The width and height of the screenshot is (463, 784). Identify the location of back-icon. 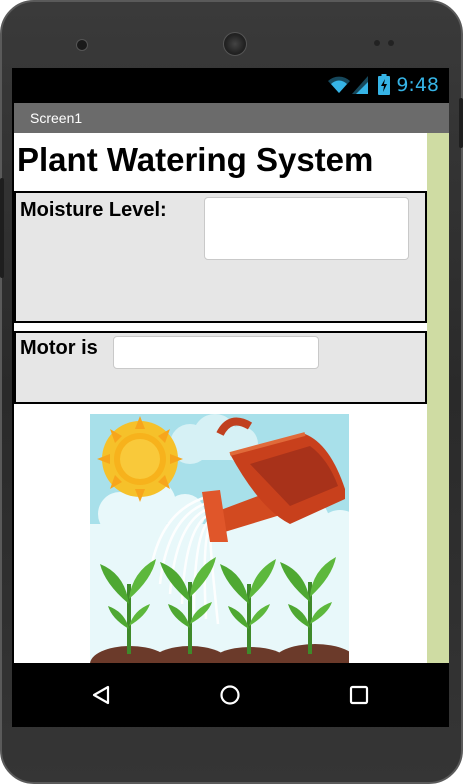
(101, 695).